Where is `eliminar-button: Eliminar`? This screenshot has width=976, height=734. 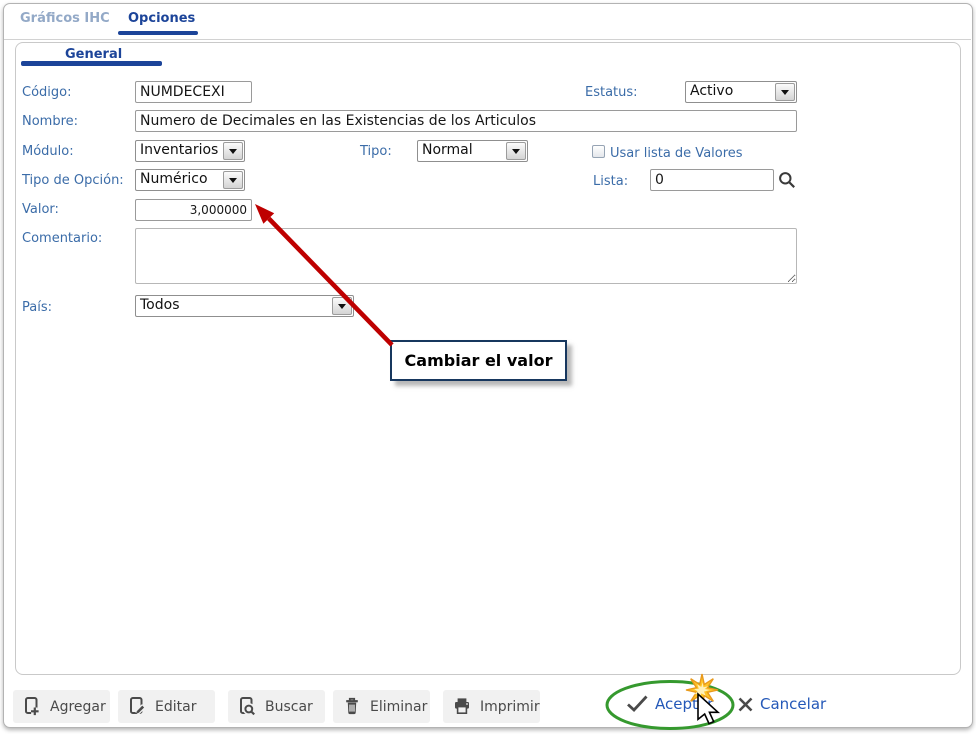
eliminar-button: Eliminar is located at coordinates (381, 706).